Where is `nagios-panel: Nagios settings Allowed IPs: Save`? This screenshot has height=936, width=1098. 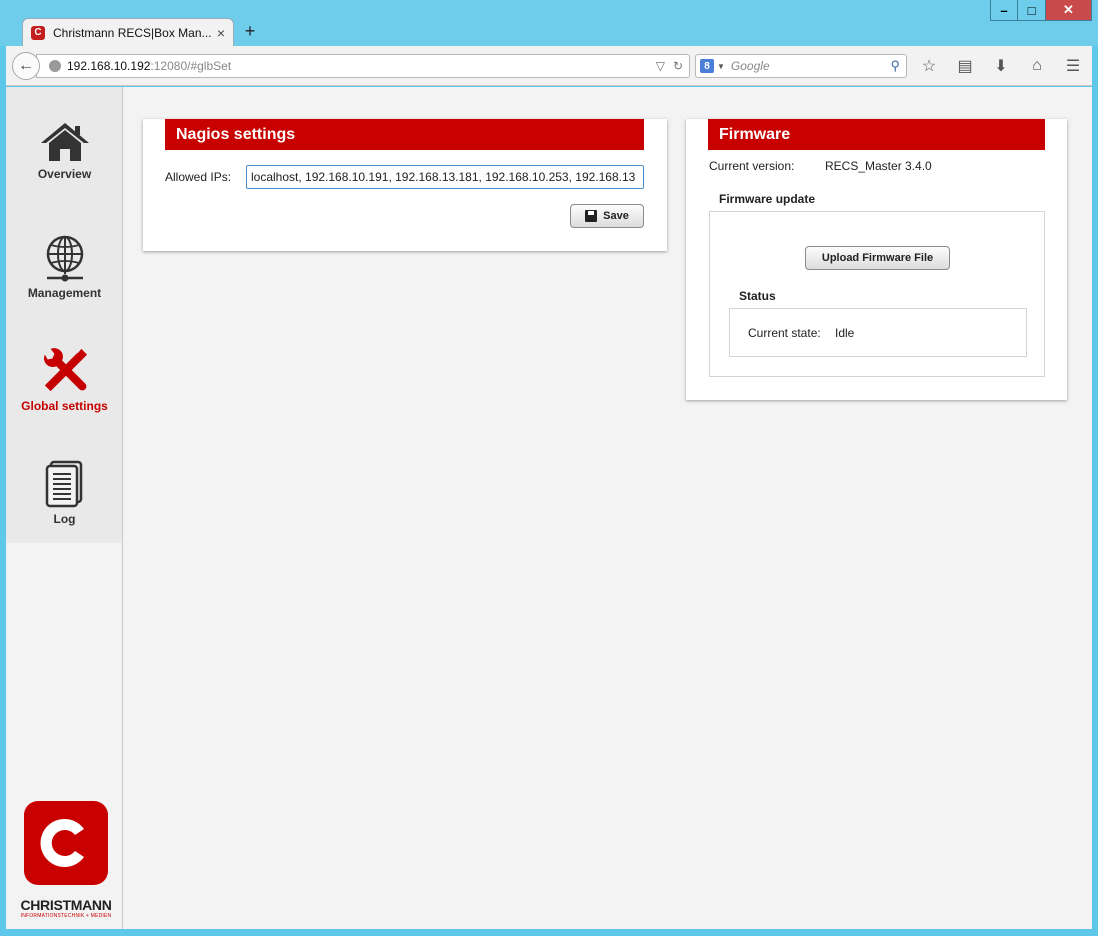 nagios-panel: Nagios settings Allowed IPs: Save is located at coordinates (405, 185).